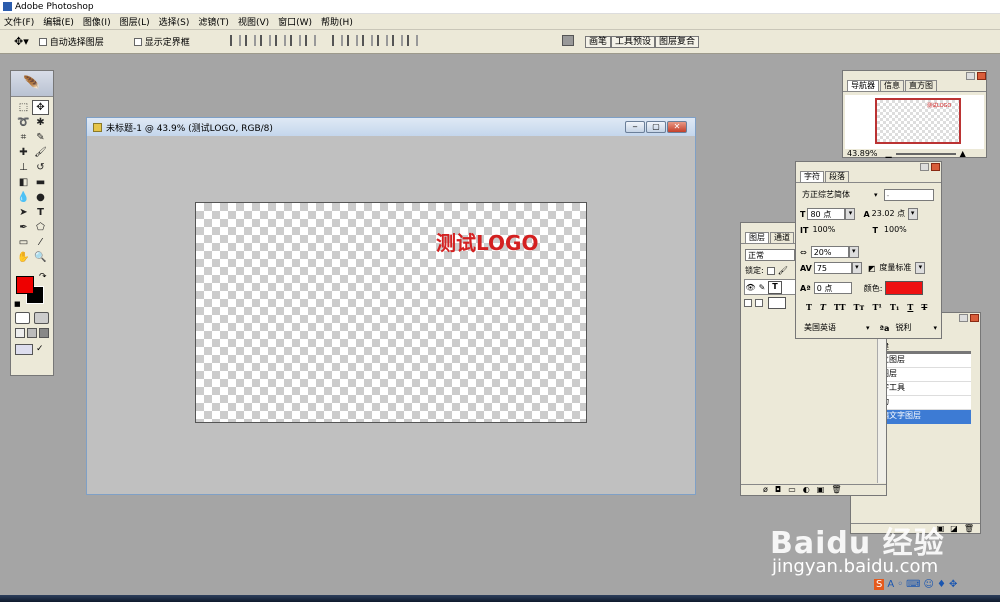 The height and width of the screenshot is (602, 1000). What do you see at coordinates (913, 328) in the screenshot?
I see `antialias-select: 锐利` at bounding box center [913, 328].